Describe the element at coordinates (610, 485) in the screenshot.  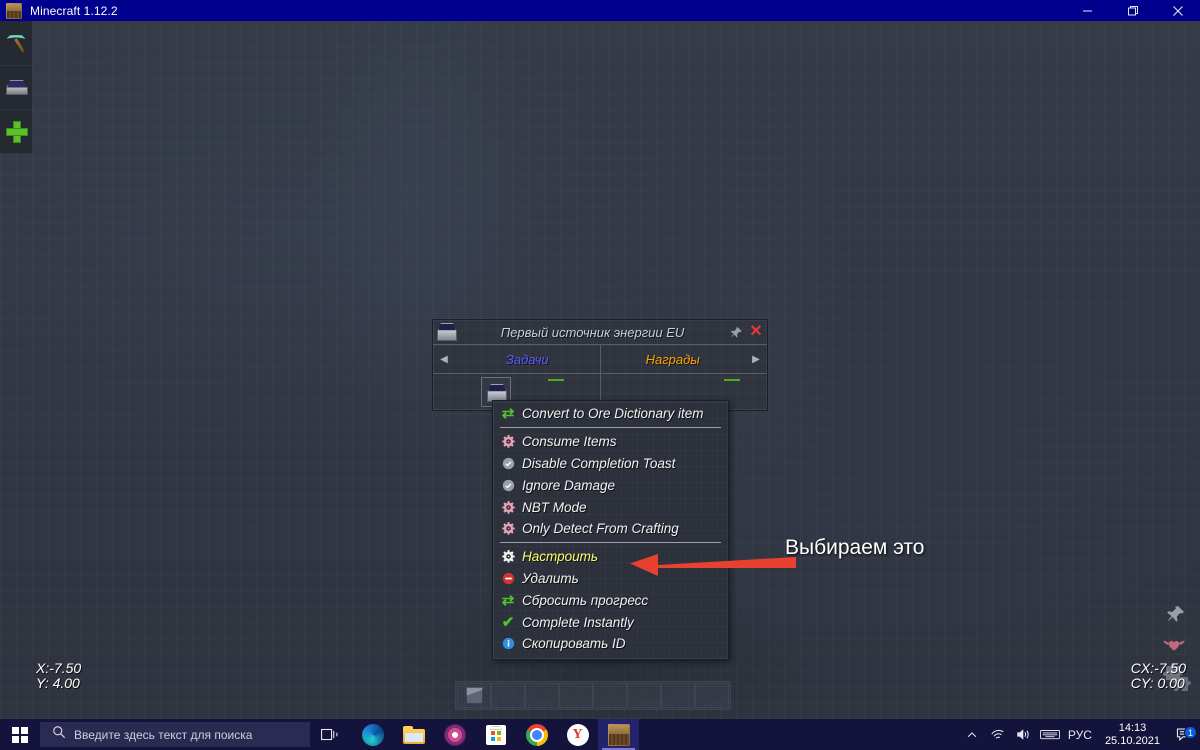
I see `menu-item-ignore-damage: Ignore Damage` at that location.